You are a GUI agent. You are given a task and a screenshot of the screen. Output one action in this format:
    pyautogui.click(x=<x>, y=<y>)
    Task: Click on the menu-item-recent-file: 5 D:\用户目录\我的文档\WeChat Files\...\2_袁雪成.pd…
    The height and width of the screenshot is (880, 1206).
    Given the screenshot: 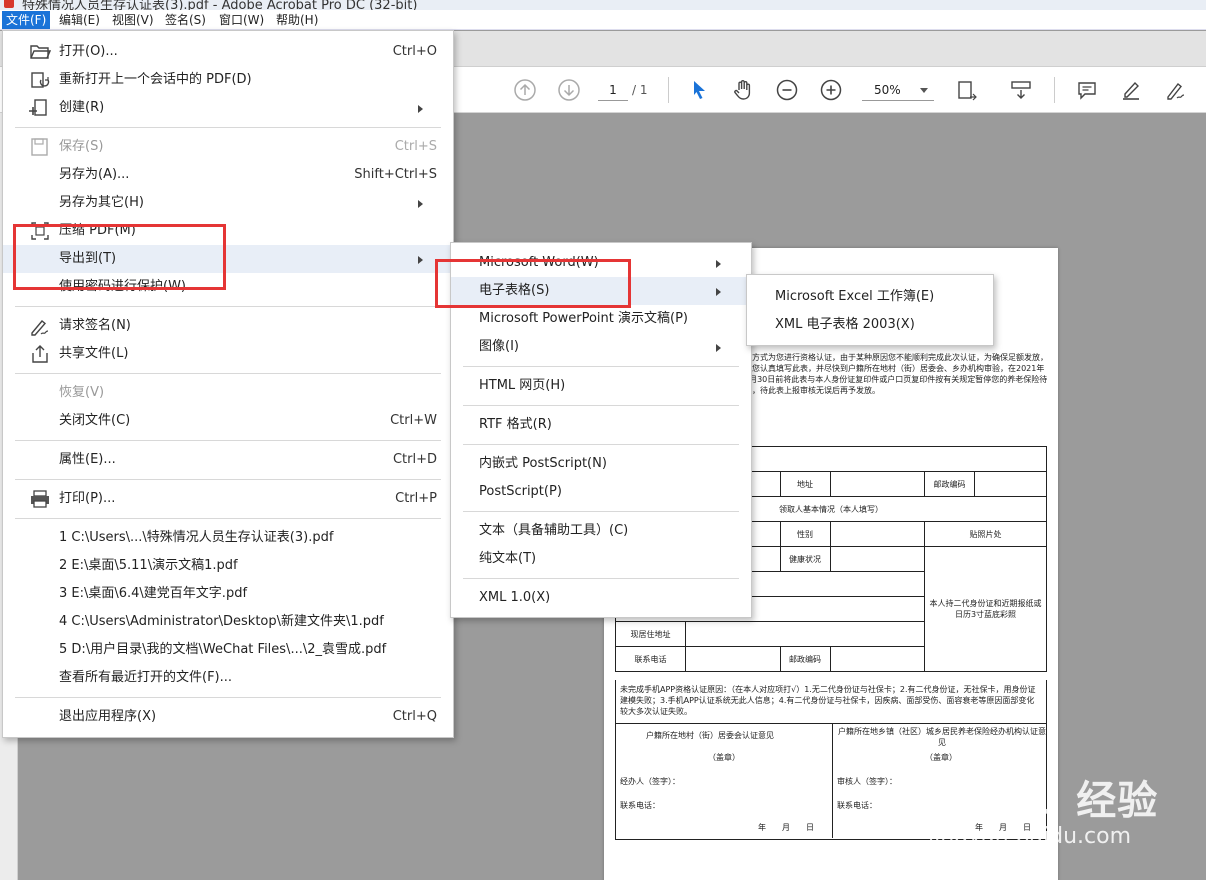 What is the action you would take?
    pyautogui.click(x=228, y=650)
    